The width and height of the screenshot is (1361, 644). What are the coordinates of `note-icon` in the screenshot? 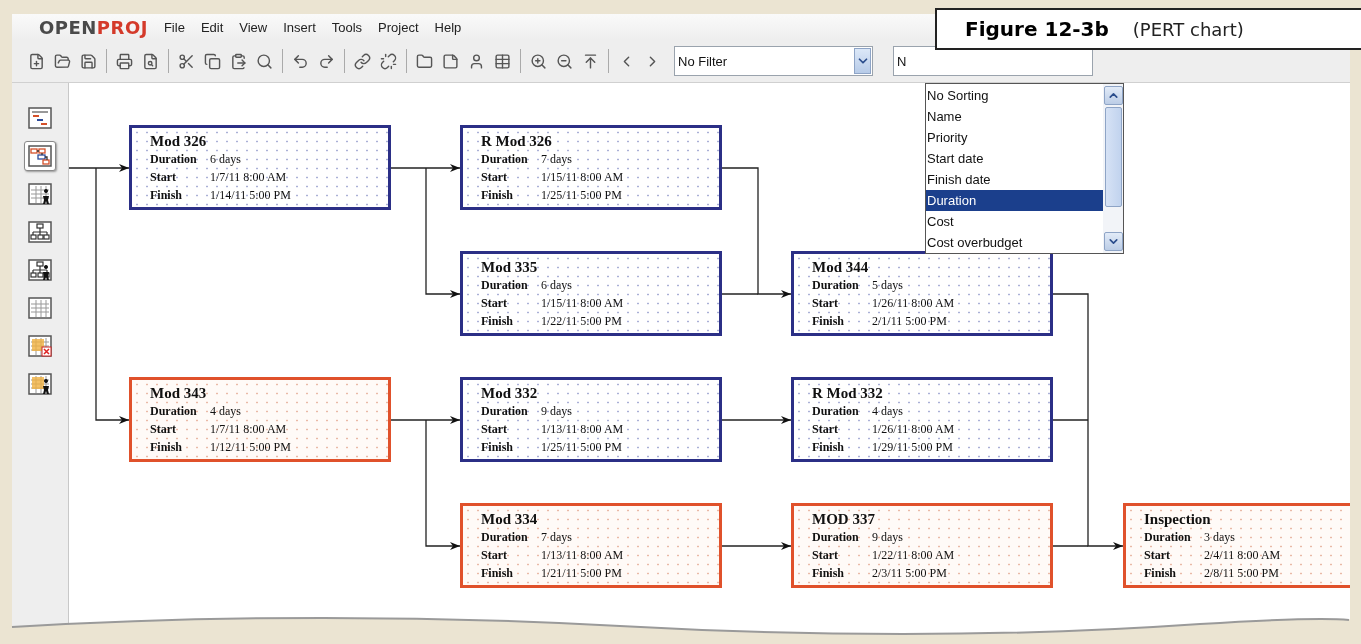 It's located at (450, 61).